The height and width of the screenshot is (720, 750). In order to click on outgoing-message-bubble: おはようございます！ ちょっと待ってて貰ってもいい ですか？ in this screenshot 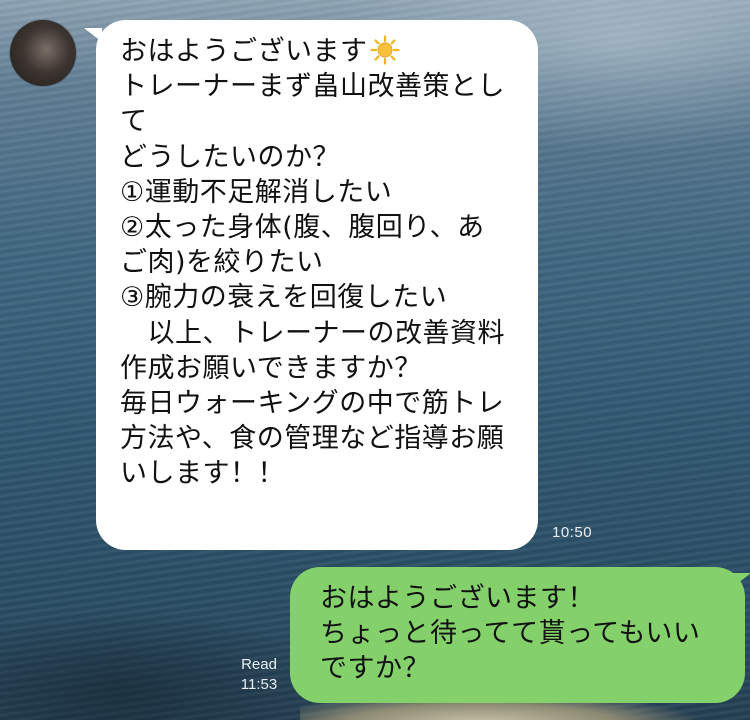, I will do `click(520, 635)`.